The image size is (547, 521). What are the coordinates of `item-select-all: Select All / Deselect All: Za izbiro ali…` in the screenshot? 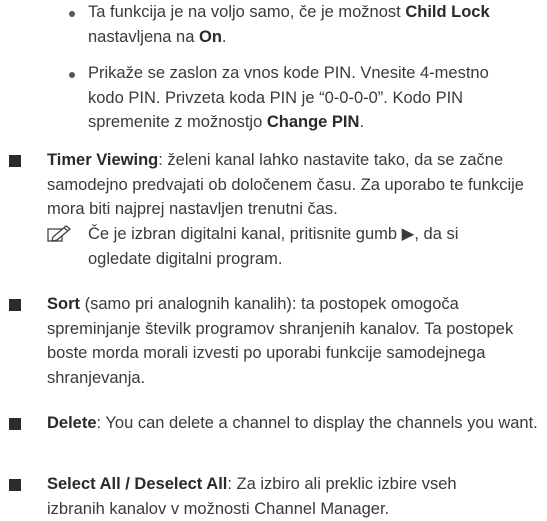 It's located at (252, 496).